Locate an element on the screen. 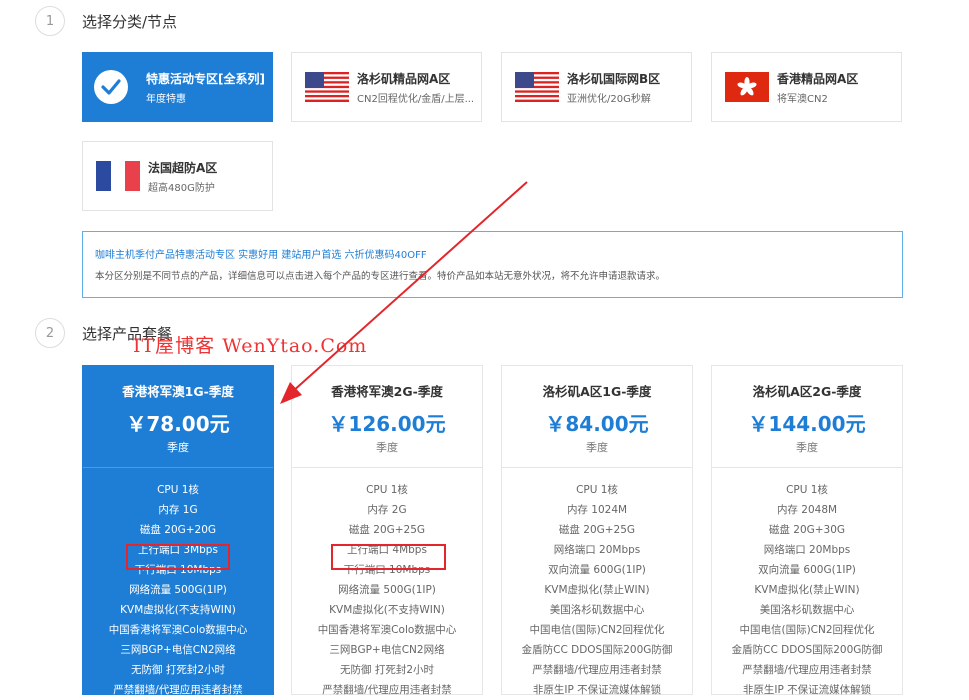 The image size is (969, 700). category-promo: 特惠活动专区[全系列] 年度特惠 is located at coordinates (177, 87).